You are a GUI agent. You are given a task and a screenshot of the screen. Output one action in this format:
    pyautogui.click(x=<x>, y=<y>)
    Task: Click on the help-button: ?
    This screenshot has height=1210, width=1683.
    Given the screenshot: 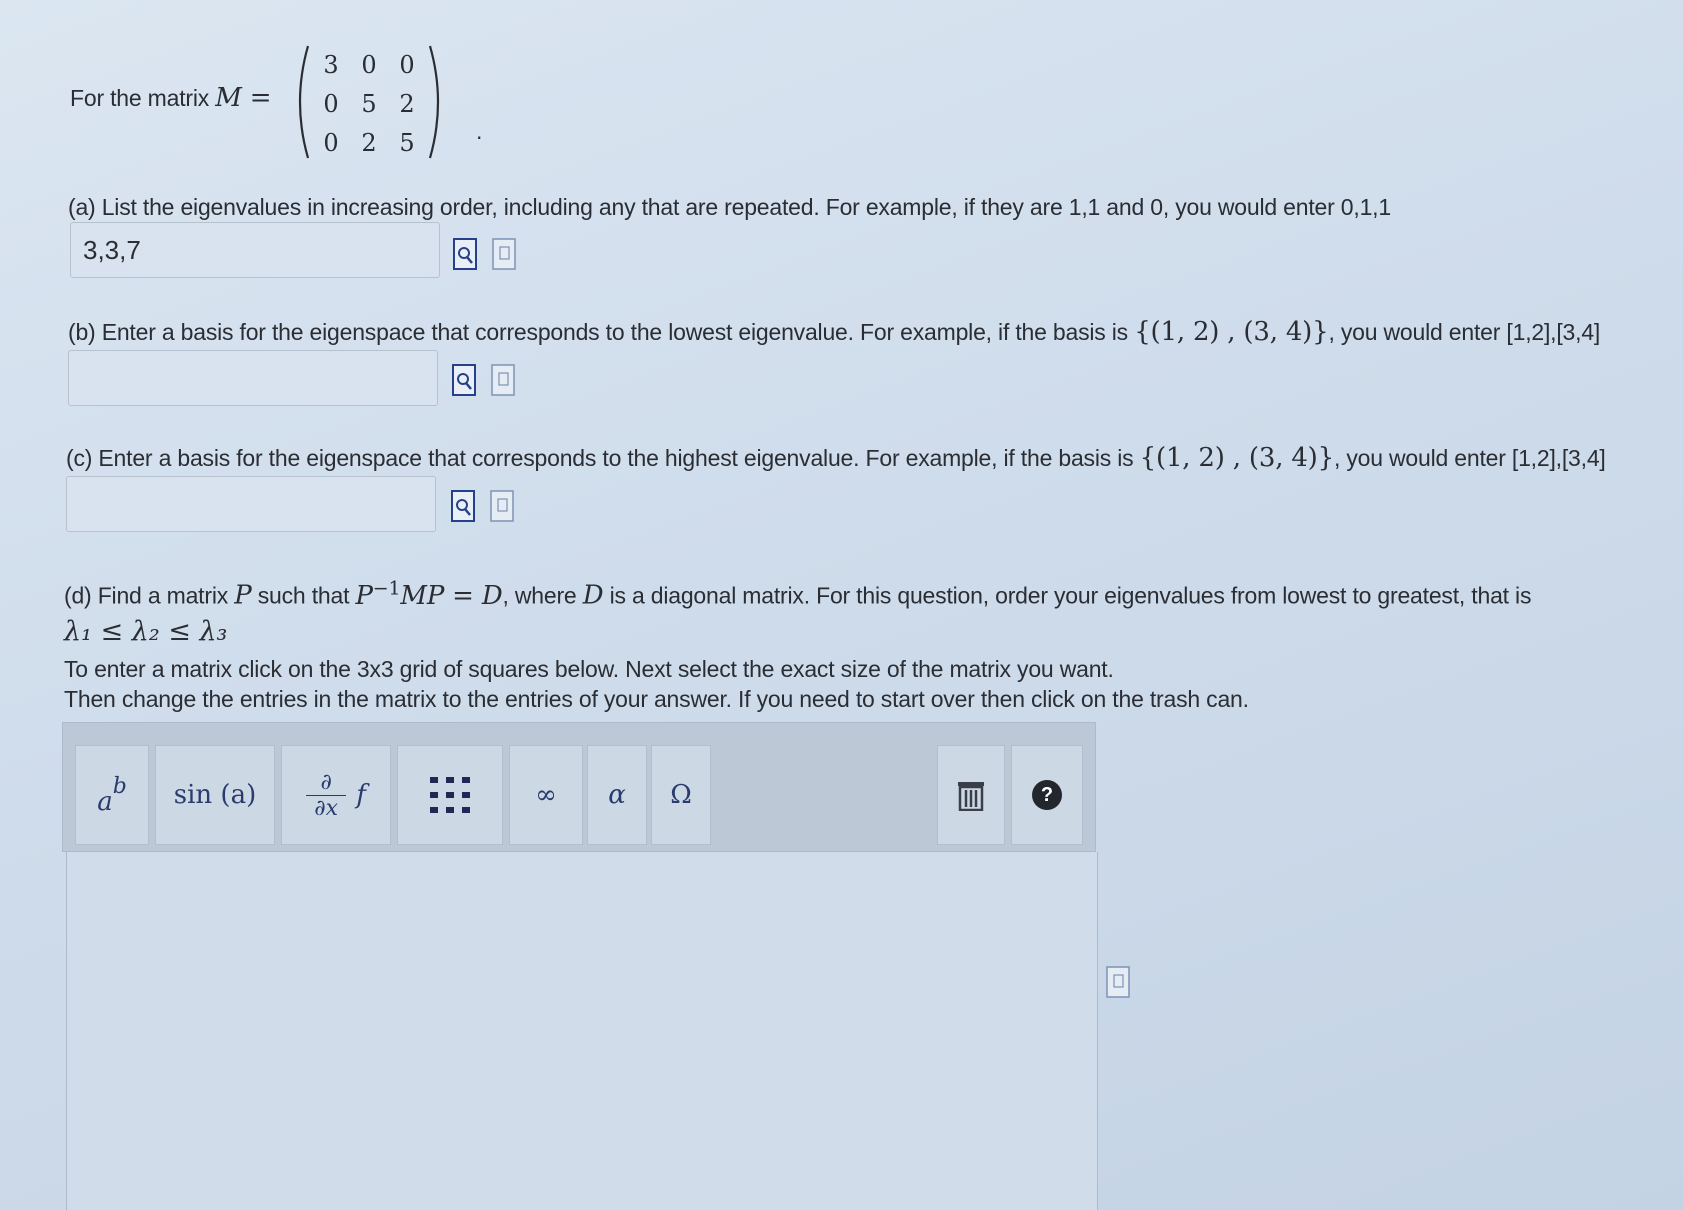 What is the action you would take?
    pyautogui.click(x=1047, y=795)
    